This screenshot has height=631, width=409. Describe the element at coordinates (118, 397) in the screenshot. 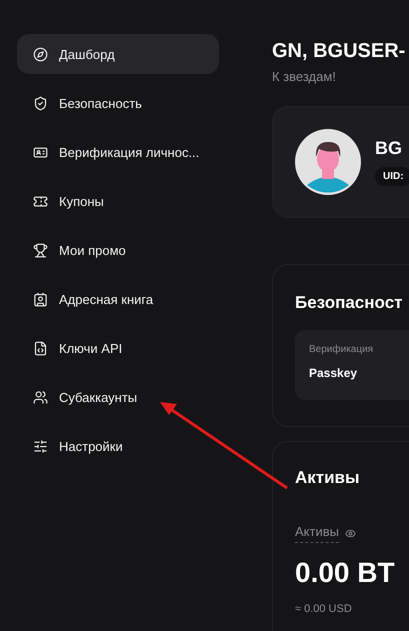

I see `sidebar-item: Субаккаунты` at that location.